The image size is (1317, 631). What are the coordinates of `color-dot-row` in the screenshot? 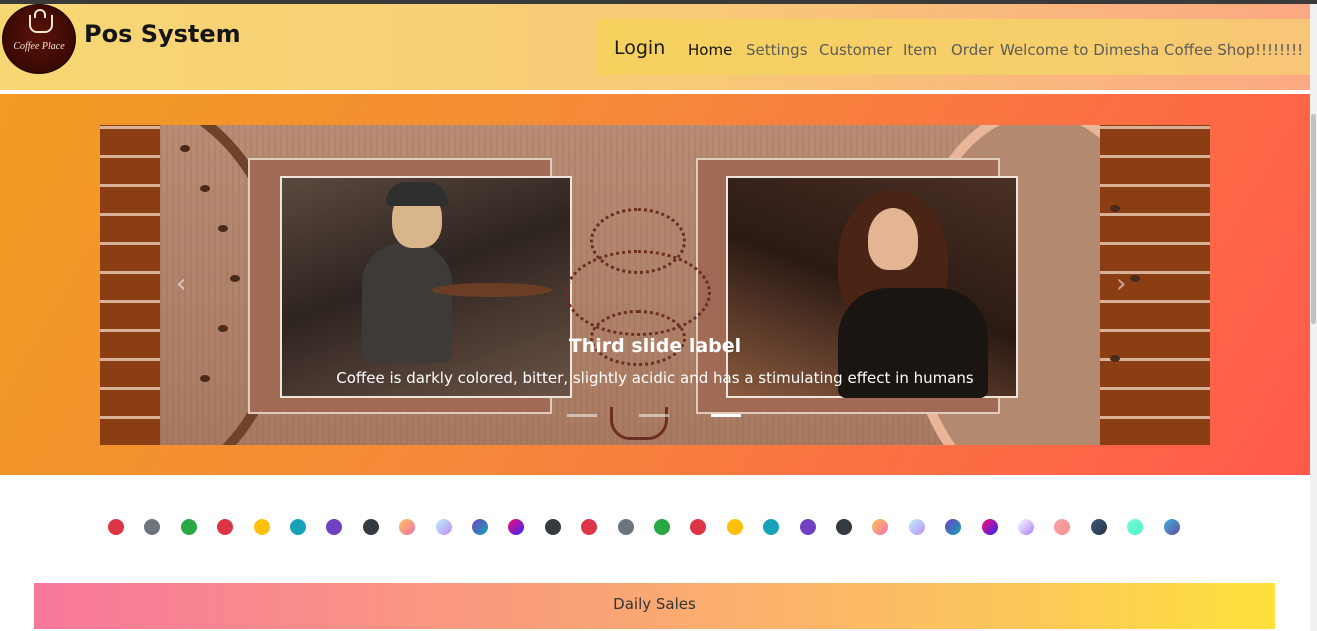 It's located at (655, 528).